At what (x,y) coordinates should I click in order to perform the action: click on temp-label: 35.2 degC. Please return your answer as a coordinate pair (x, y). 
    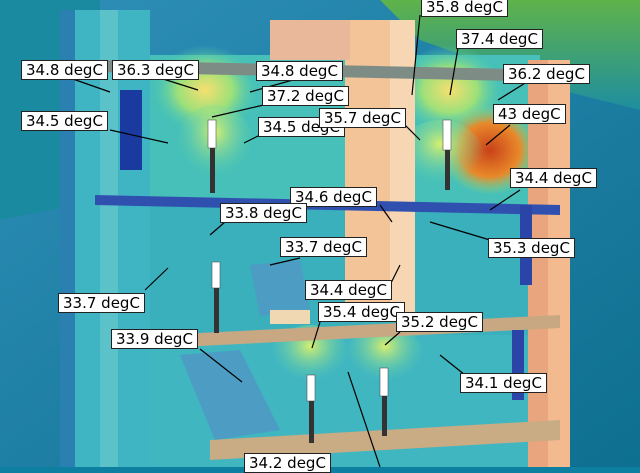
    Looking at the image, I should click on (439, 322).